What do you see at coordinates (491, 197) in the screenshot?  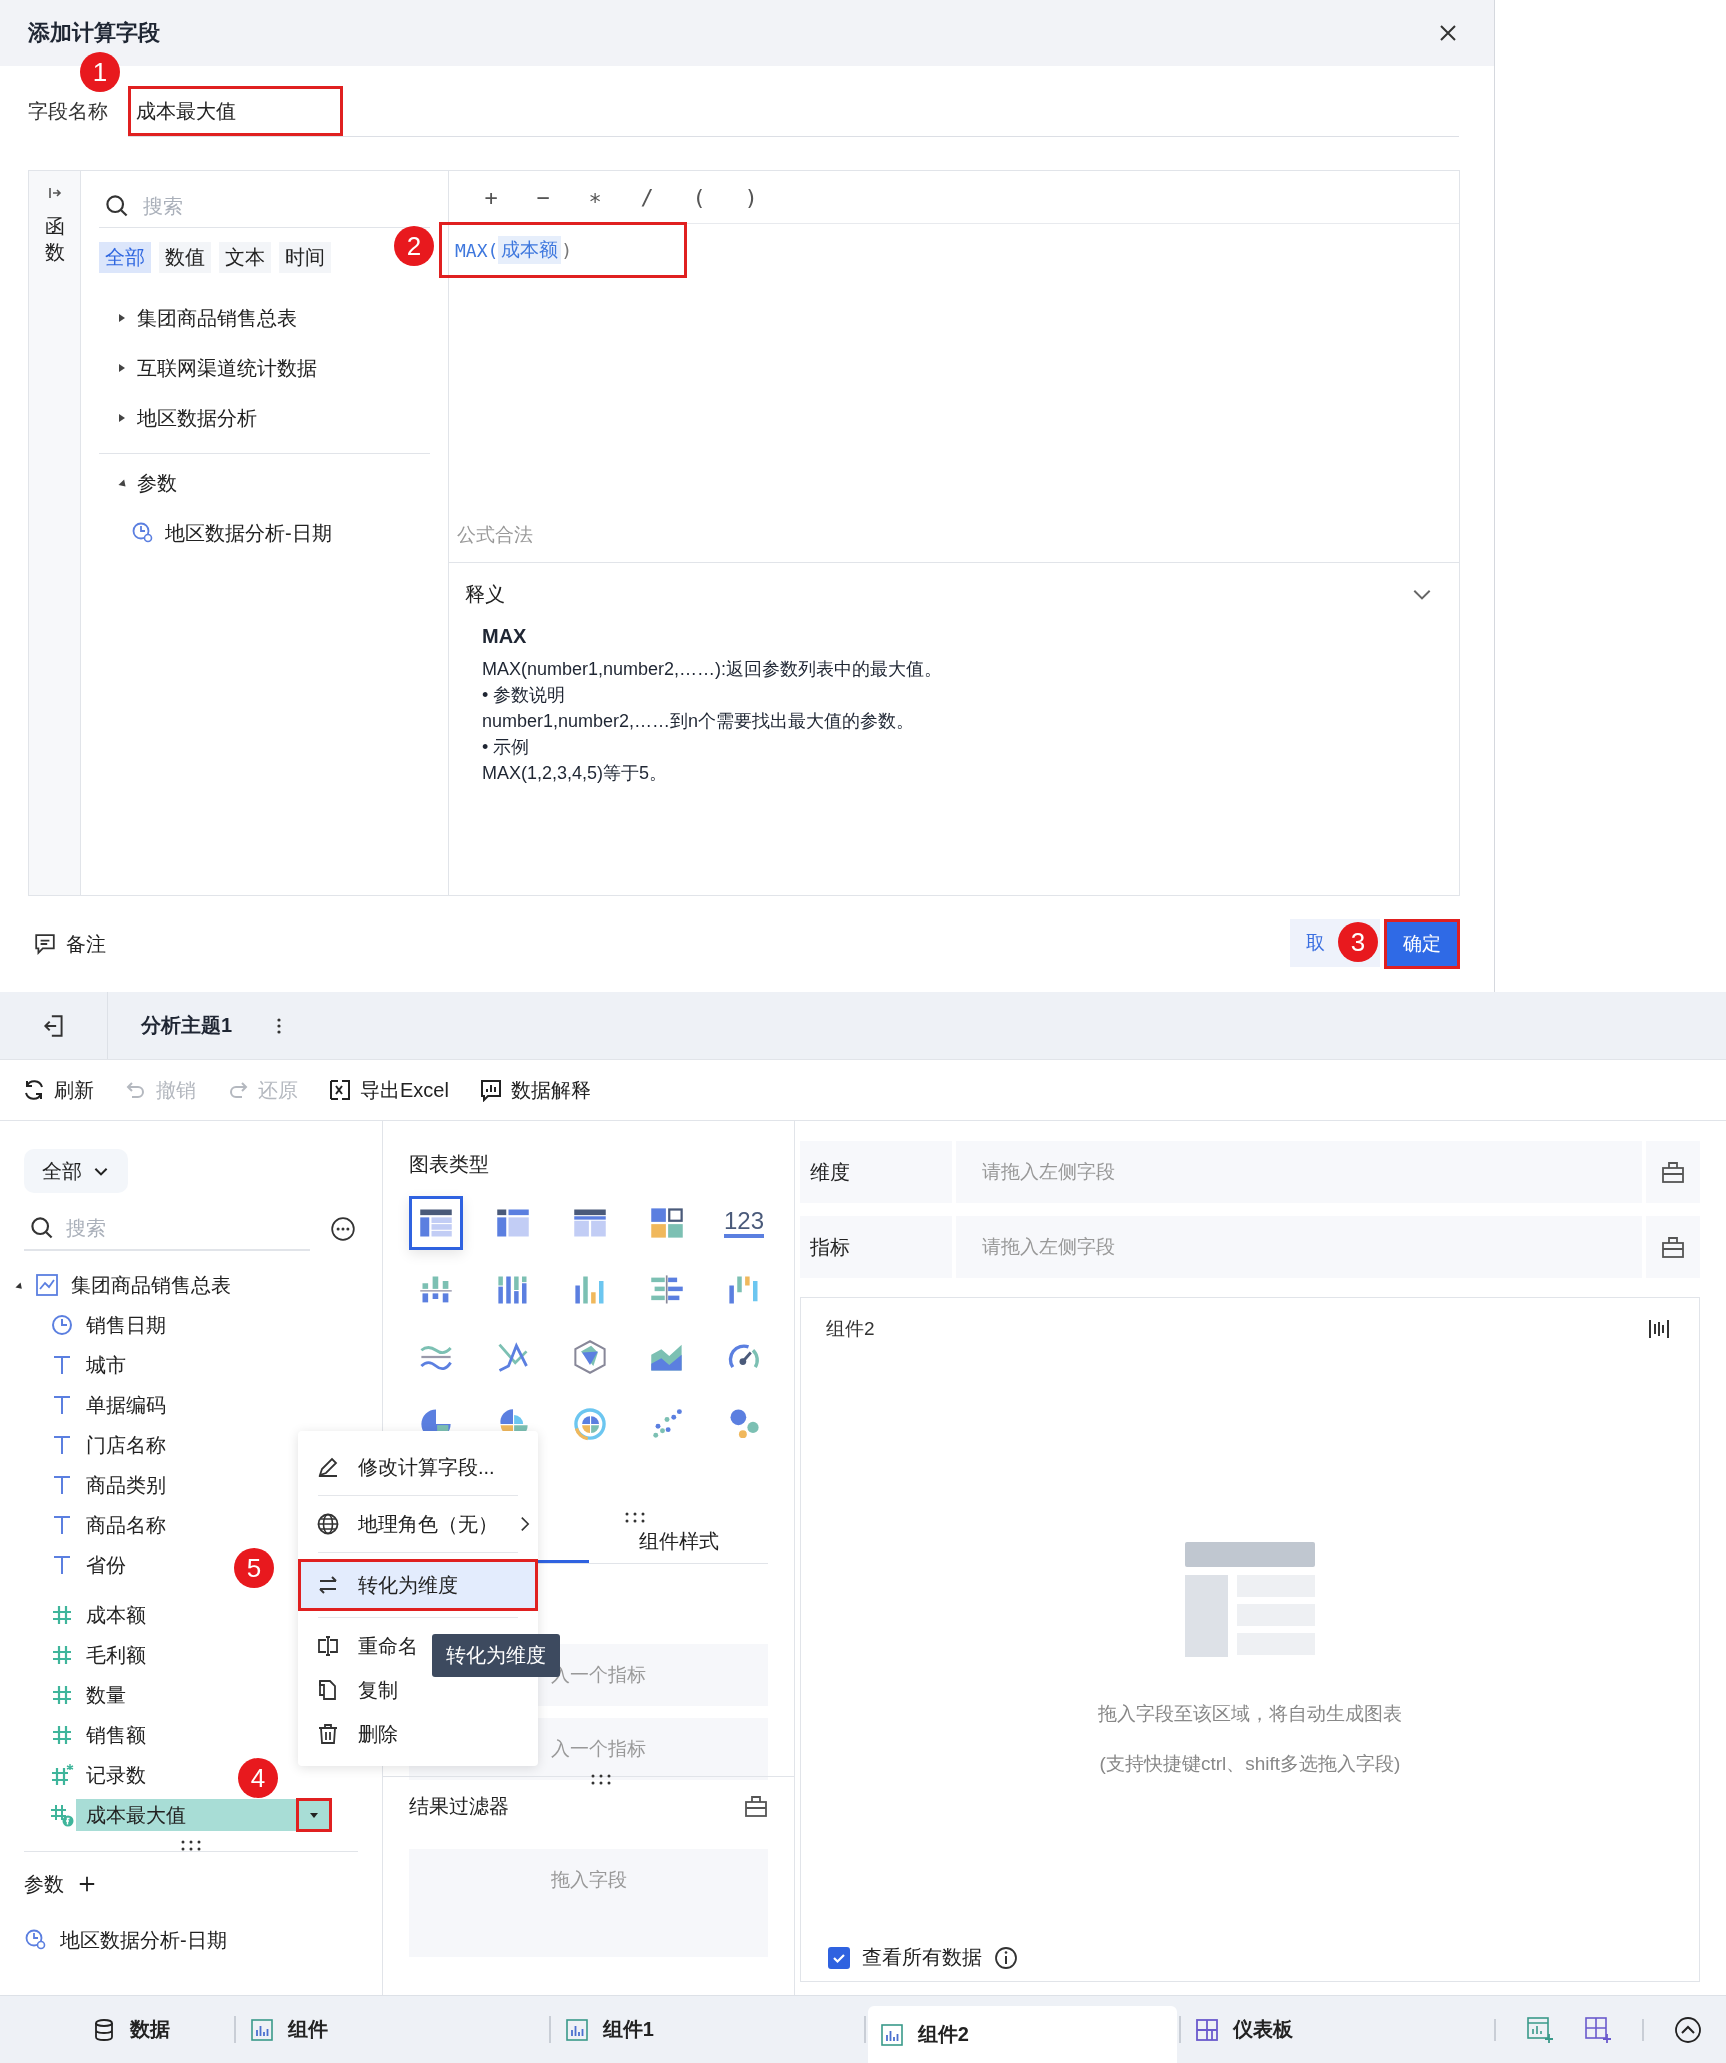 I see `operator-button: +` at bounding box center [491, 197].